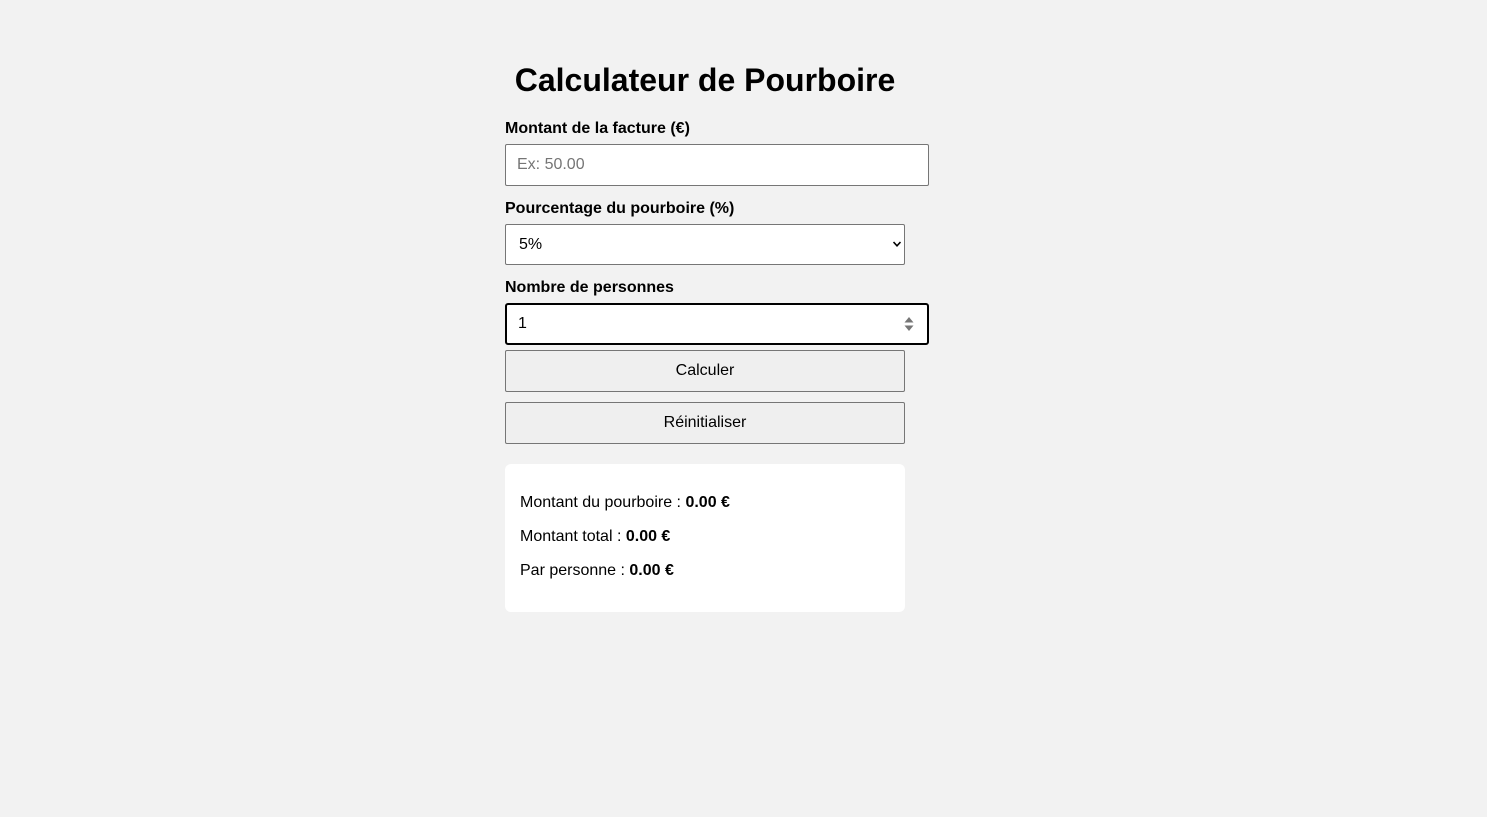 The height and width of the screenshot is (817, 1487). Describe the element at coordinates (705, 423) in the screenshot. I see `reset-button: Réinitialiser` at that location.